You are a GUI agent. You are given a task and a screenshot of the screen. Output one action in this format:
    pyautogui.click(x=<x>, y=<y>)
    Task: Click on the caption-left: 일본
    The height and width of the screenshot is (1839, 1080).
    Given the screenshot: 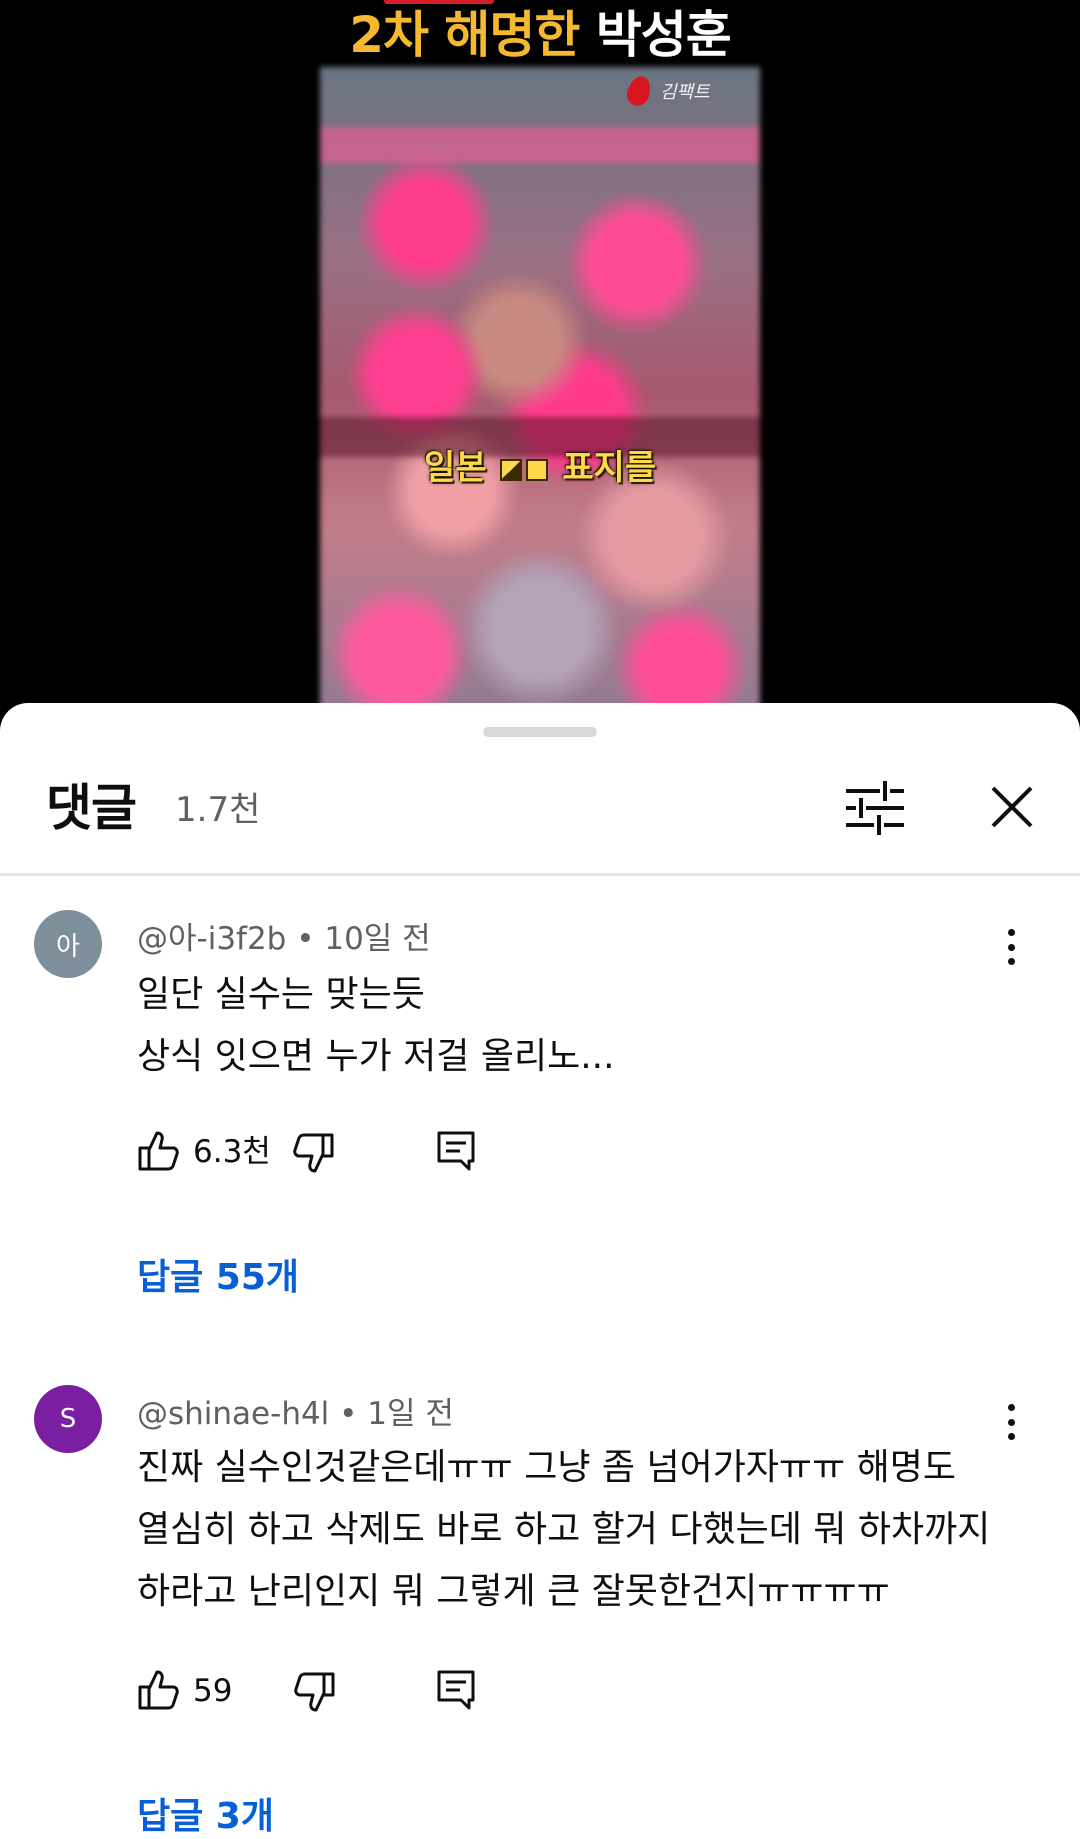 What is the action you would take?
    pyautogui.click(x=455, y=468)
    